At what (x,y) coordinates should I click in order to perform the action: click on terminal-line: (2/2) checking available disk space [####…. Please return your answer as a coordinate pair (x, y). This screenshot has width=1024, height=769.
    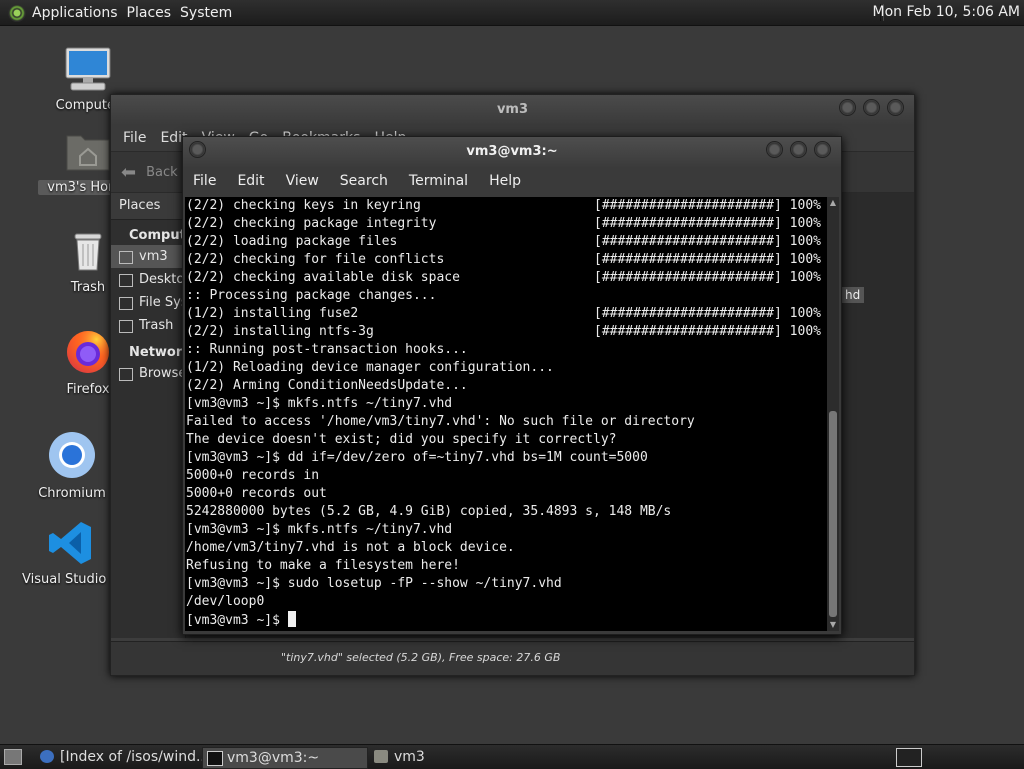
    Looking at the image, I should click on (503, 277).